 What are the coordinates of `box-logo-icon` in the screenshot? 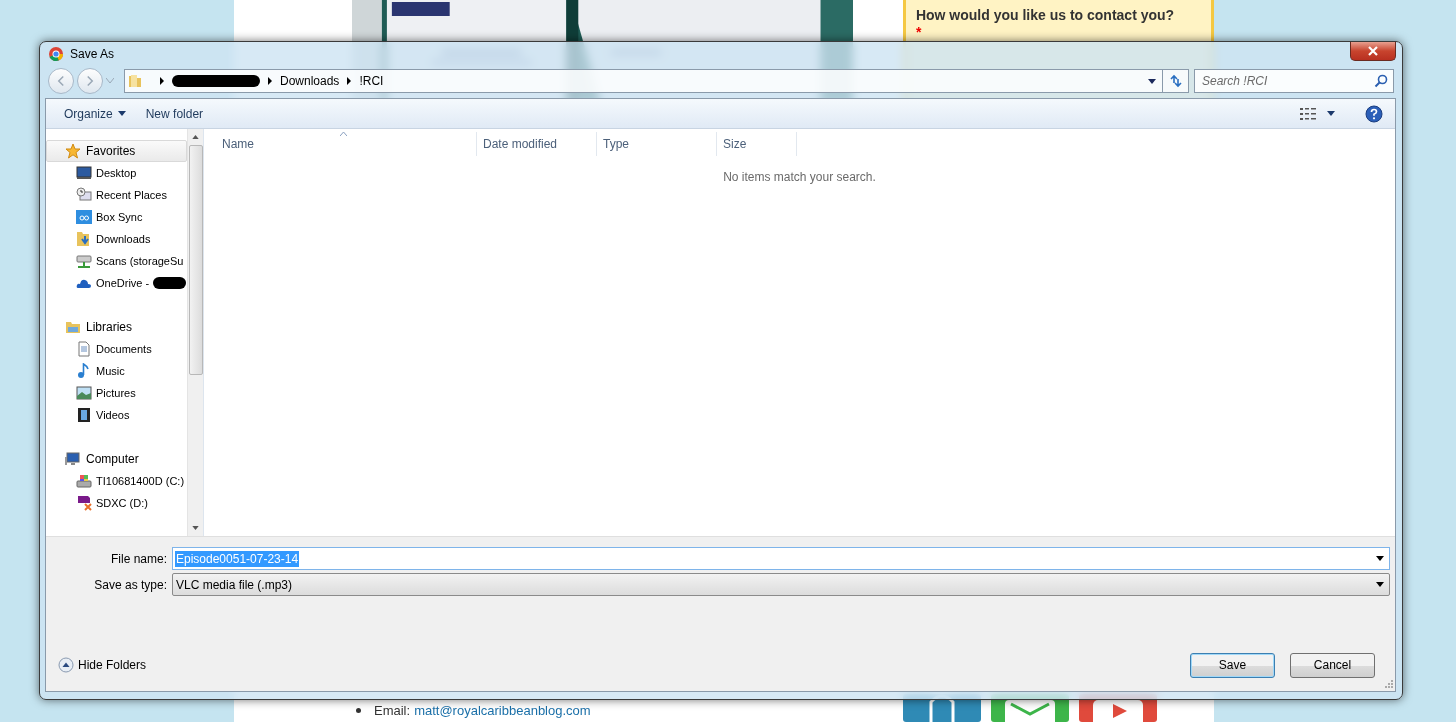 It's located at (84, 217).